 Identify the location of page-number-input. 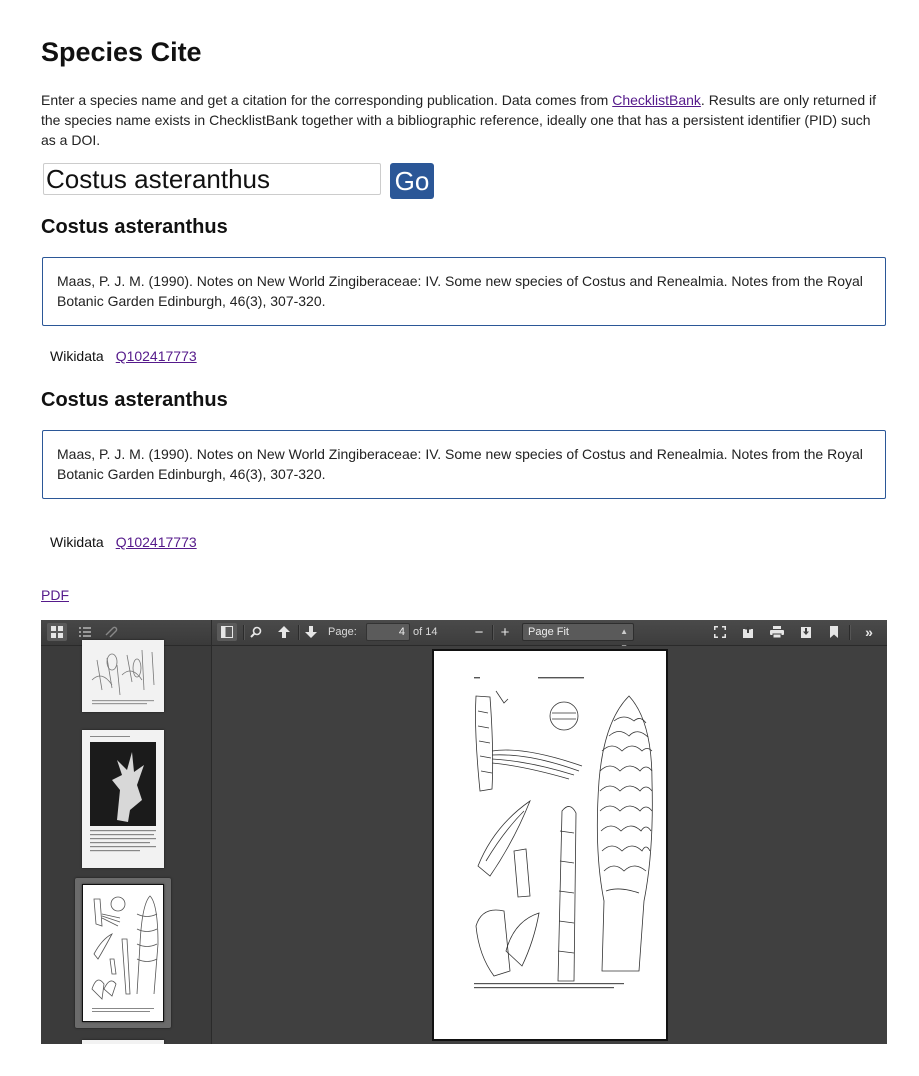
(388, 632).